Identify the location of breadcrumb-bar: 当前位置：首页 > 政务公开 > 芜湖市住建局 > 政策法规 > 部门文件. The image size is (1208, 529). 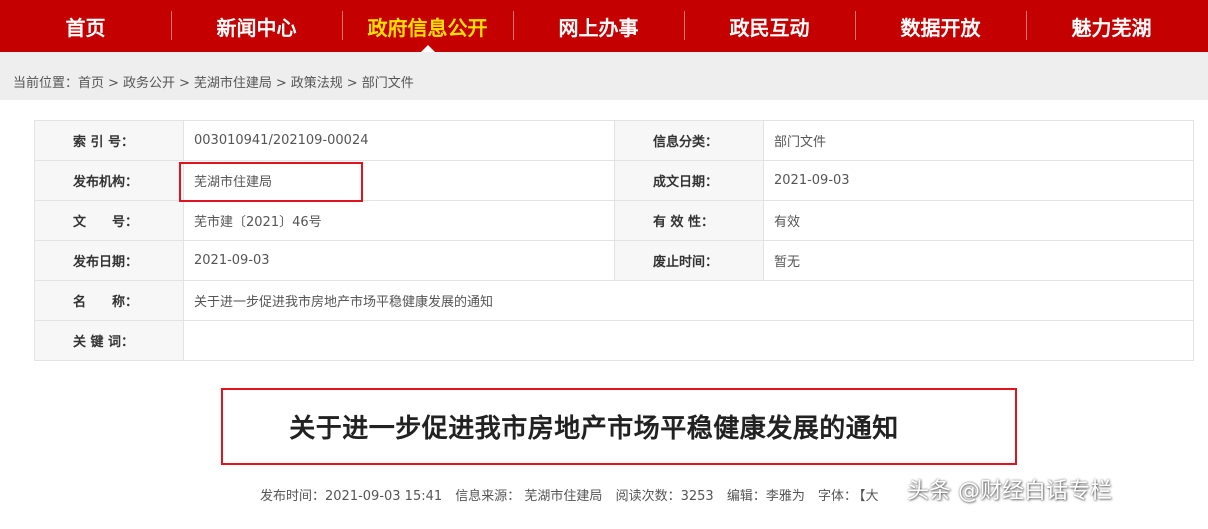
(604, 76).